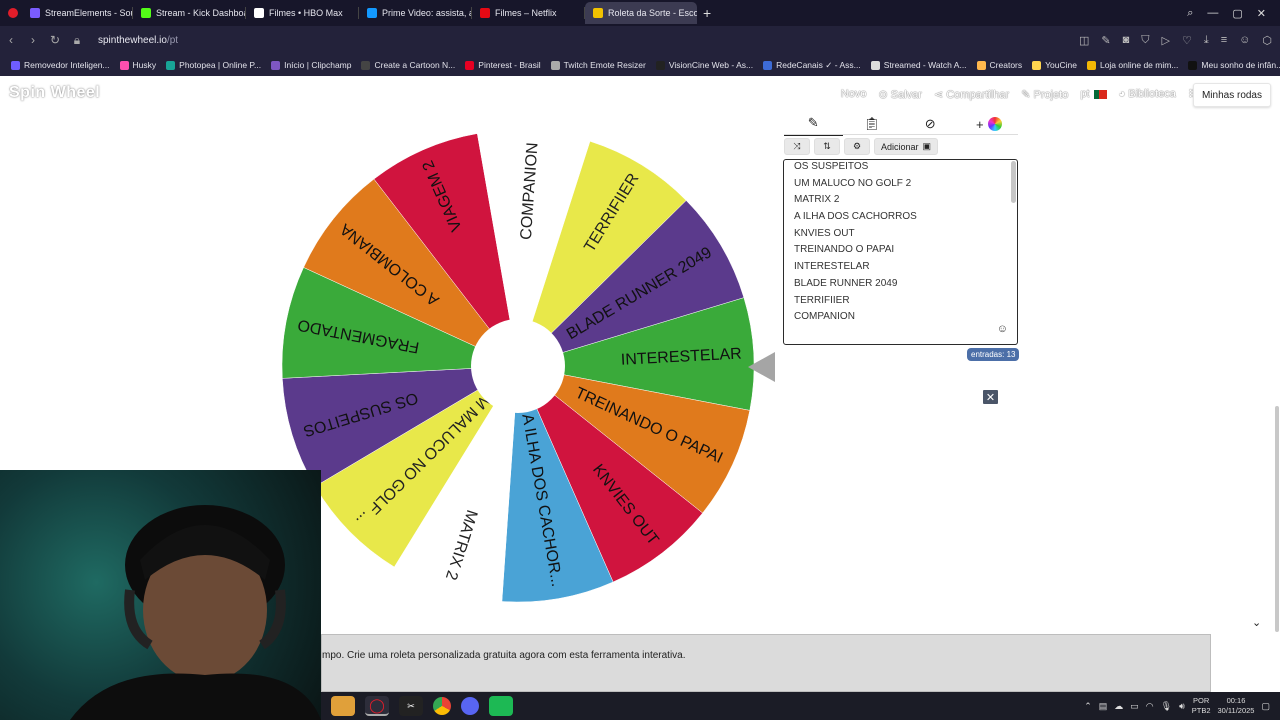 The image size is (1280, 720). Describe the element at coordinates (854, 94) in the screenshot. I see `new-link: Novo` at that location.